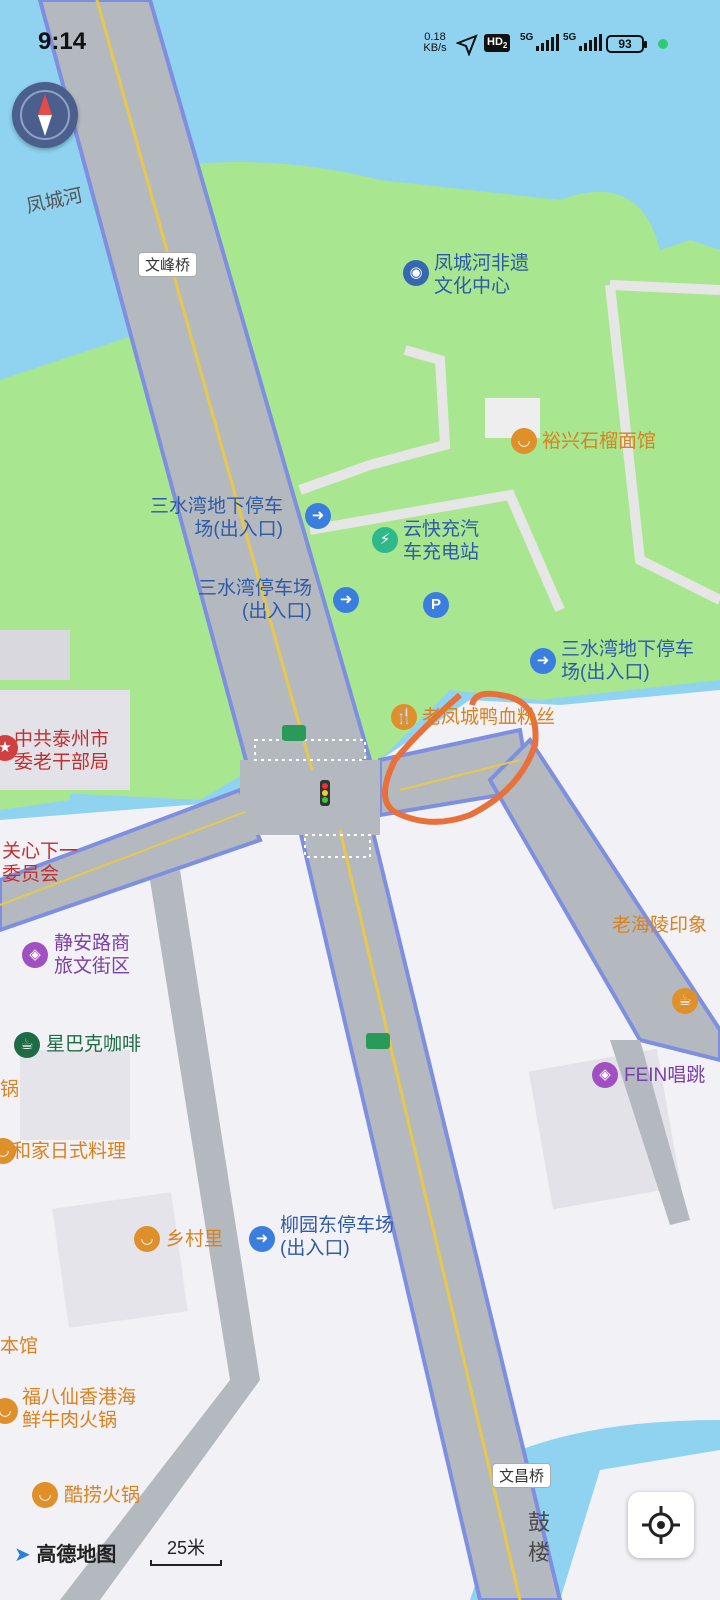  I want to click on poi-label: 云快充汽 车充电站, so click(441, 541).